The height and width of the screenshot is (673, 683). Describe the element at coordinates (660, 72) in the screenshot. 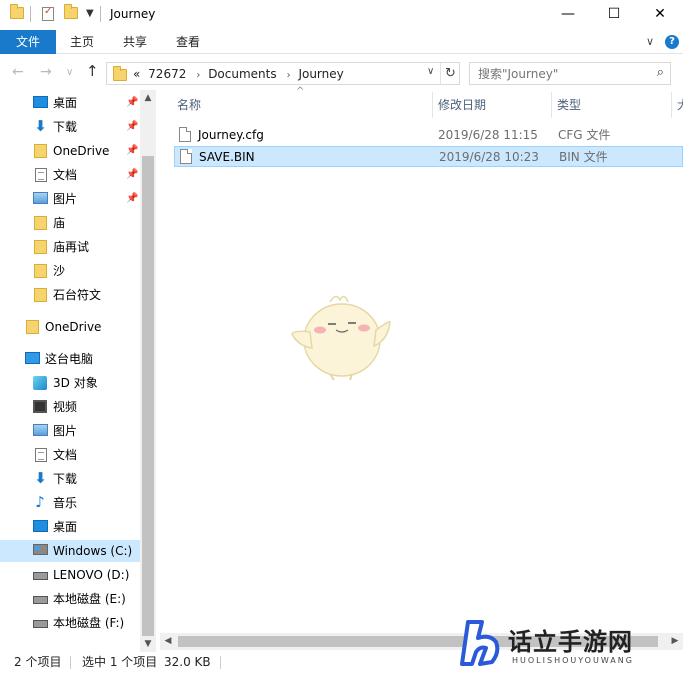

I see `search-icon: ⌕` at that location.